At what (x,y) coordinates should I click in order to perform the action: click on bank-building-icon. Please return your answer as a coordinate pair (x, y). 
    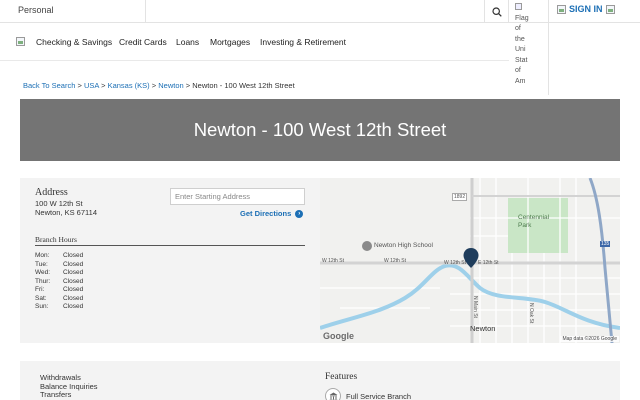
    Looking at the image, I should click on (333, 394).